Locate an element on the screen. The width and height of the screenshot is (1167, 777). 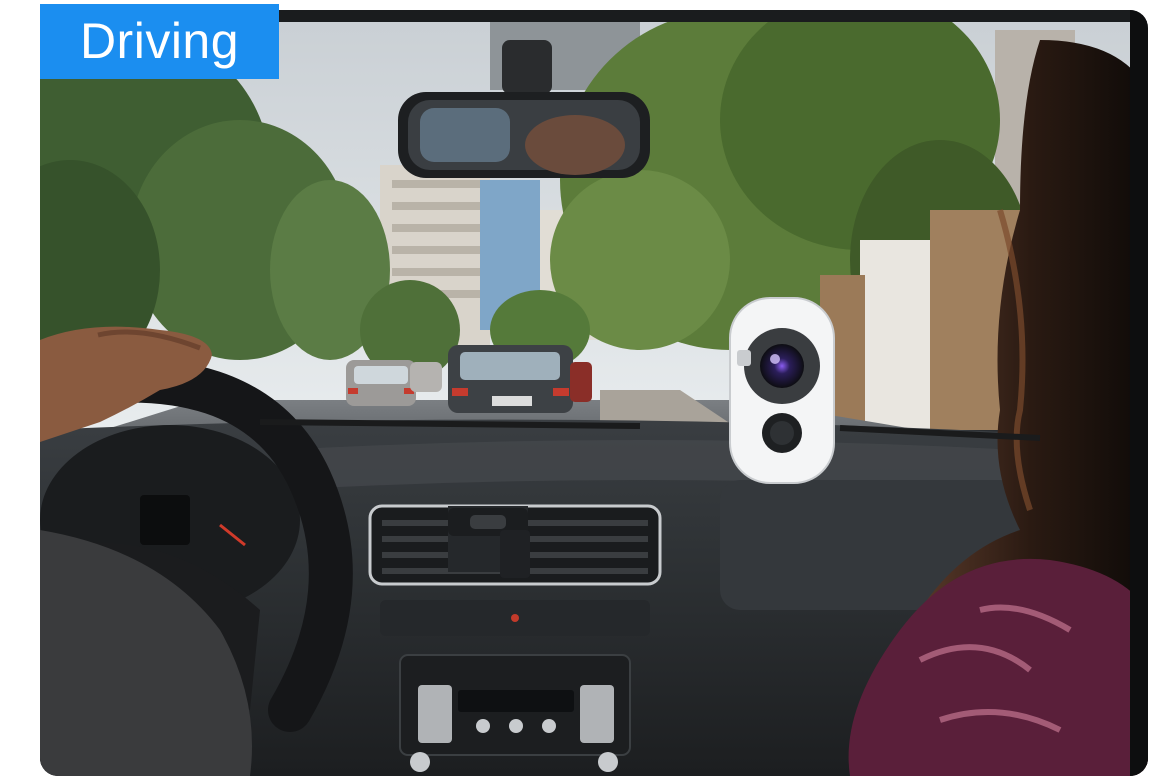
car-ahead-left is located at coordinates (381, 383).